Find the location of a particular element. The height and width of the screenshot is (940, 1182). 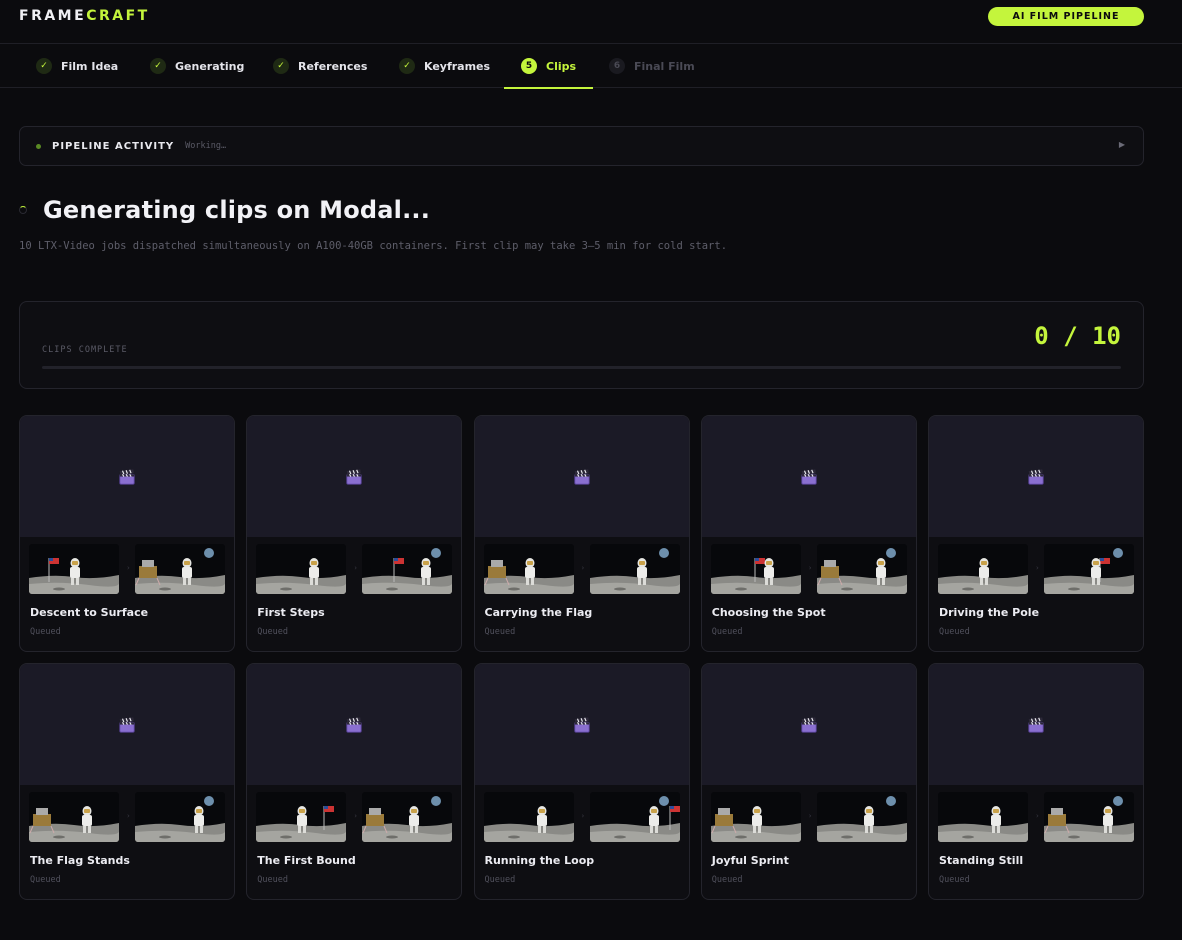

clip-title: Running the Loop is located at coordinates (539, 860).